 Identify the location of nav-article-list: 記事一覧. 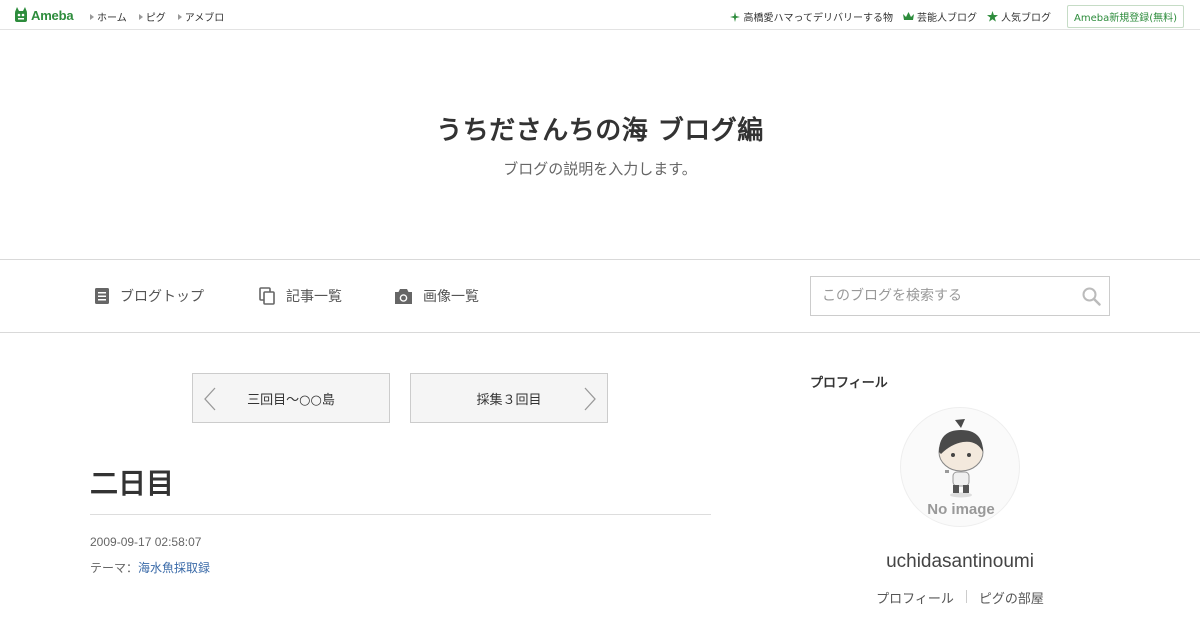
(300, 296).